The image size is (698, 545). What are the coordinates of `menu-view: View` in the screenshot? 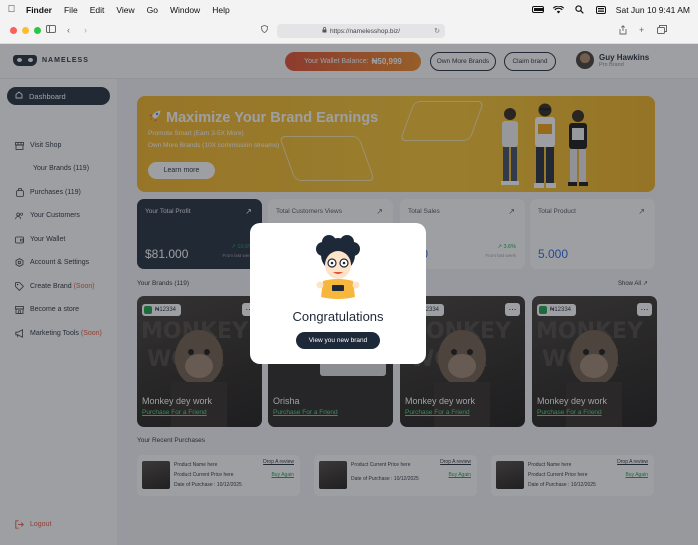 It's located at (125, 10).